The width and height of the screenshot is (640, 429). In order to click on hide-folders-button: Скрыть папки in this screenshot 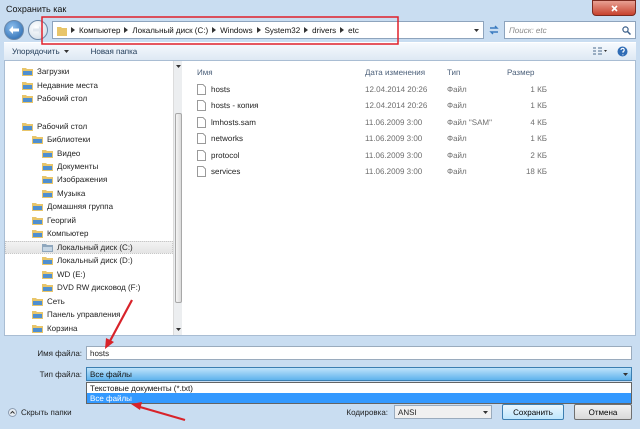, I will do `click(40, 412)`.